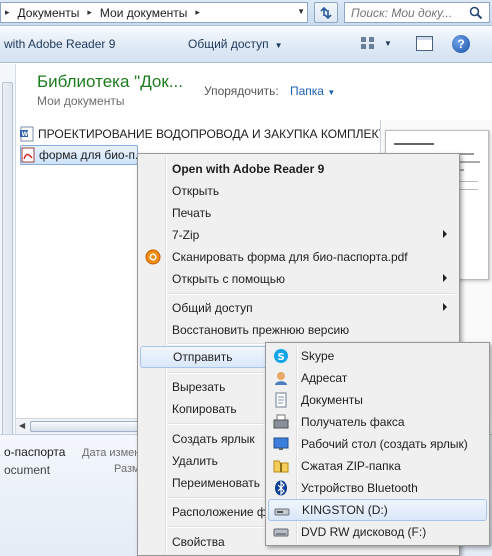 The height and width of the screenshot is (556, 492). I want to click on submenu-item-label: Сжатая ZIP-папка, so click(351, 466).